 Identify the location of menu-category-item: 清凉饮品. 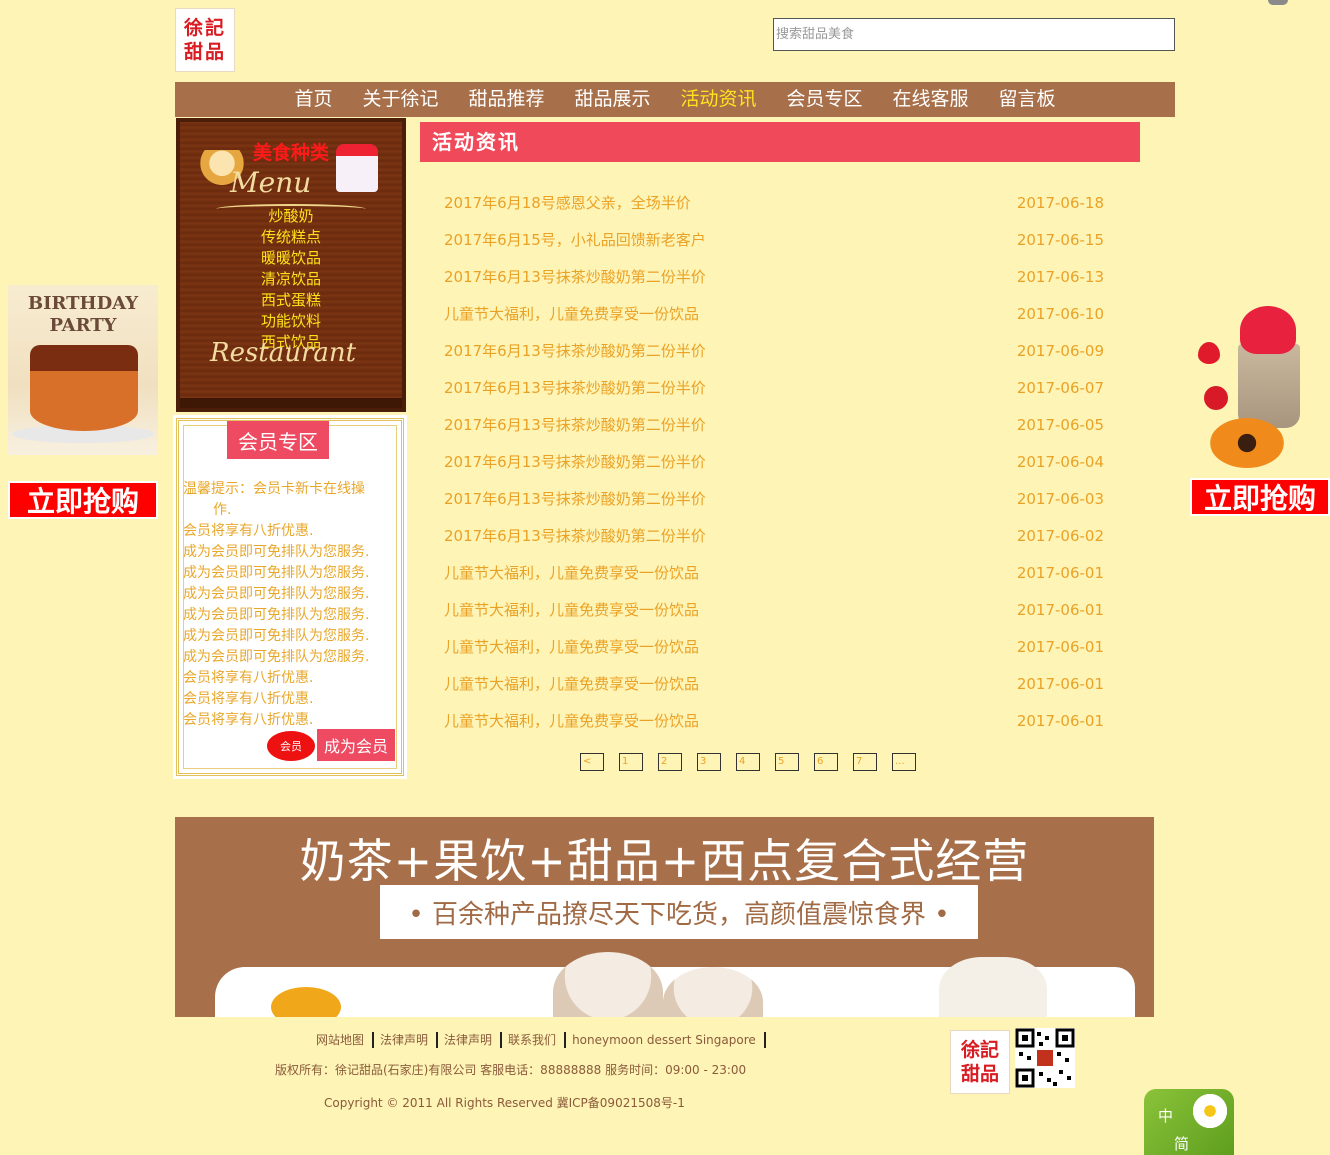
(291, 279).